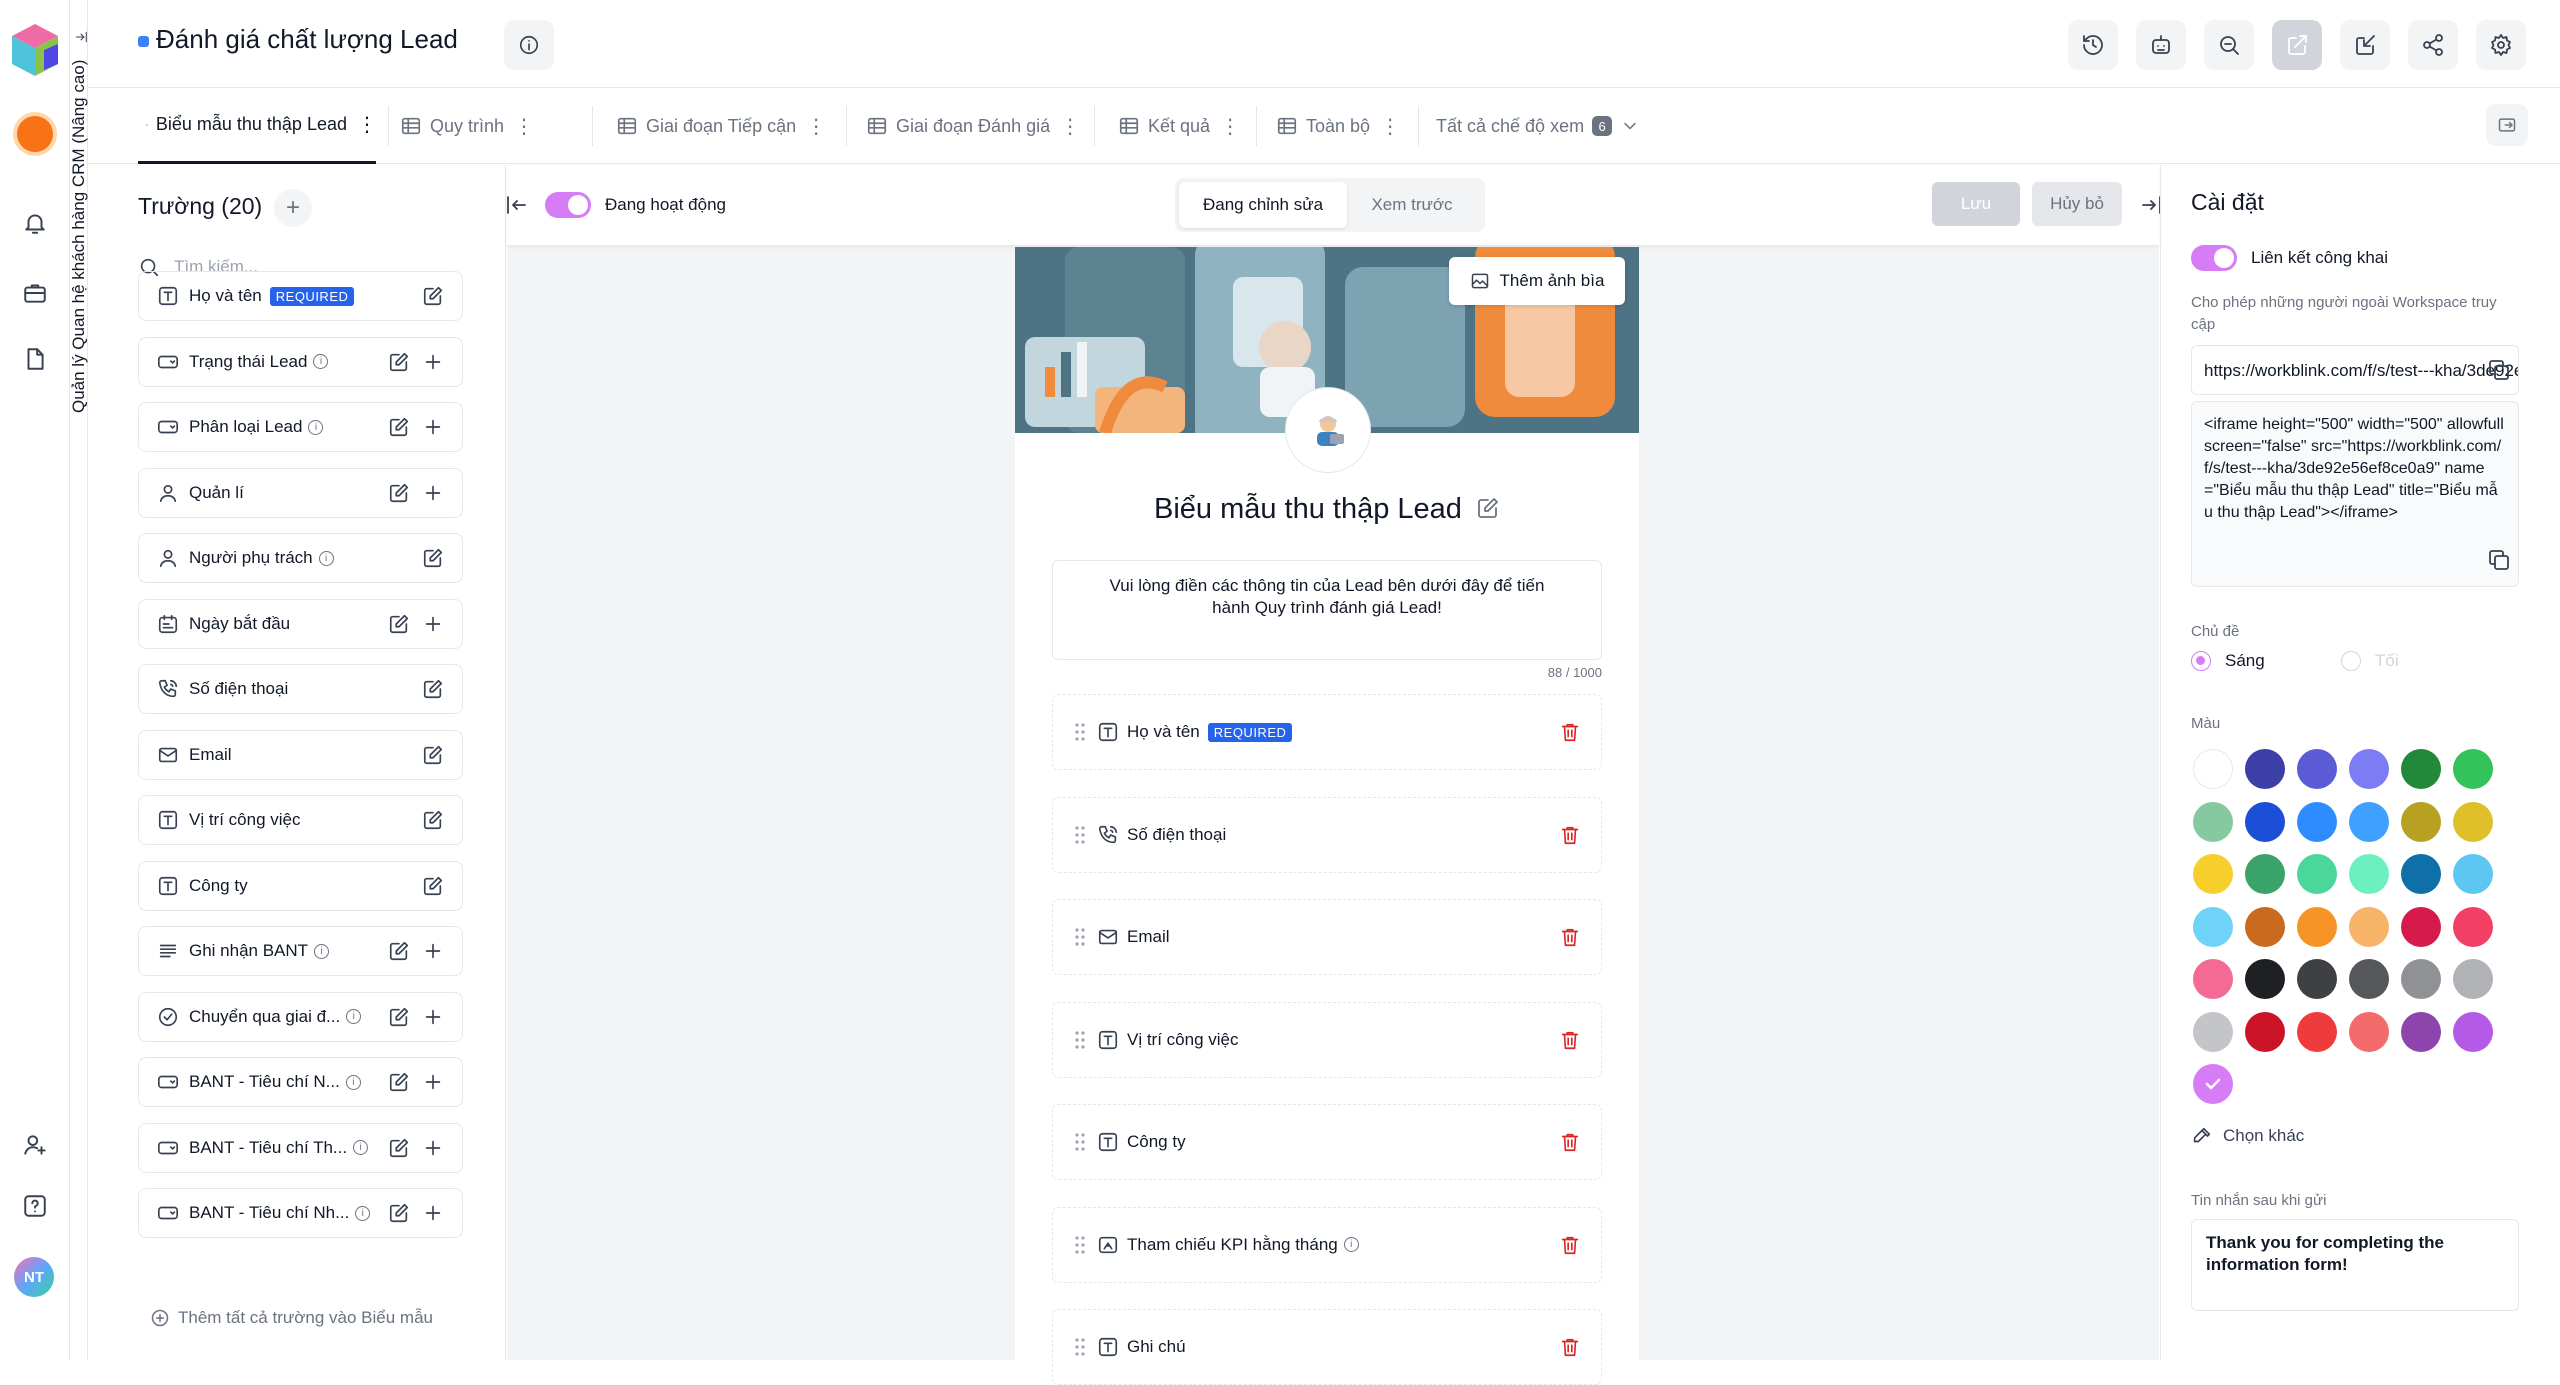 The width and height of the screenshot is (2560, 1385). Describe the element at coordinates (1263, 205) in the screenshot. I see `edit-mode-tab: Đang chỉnh sửa` at that location.